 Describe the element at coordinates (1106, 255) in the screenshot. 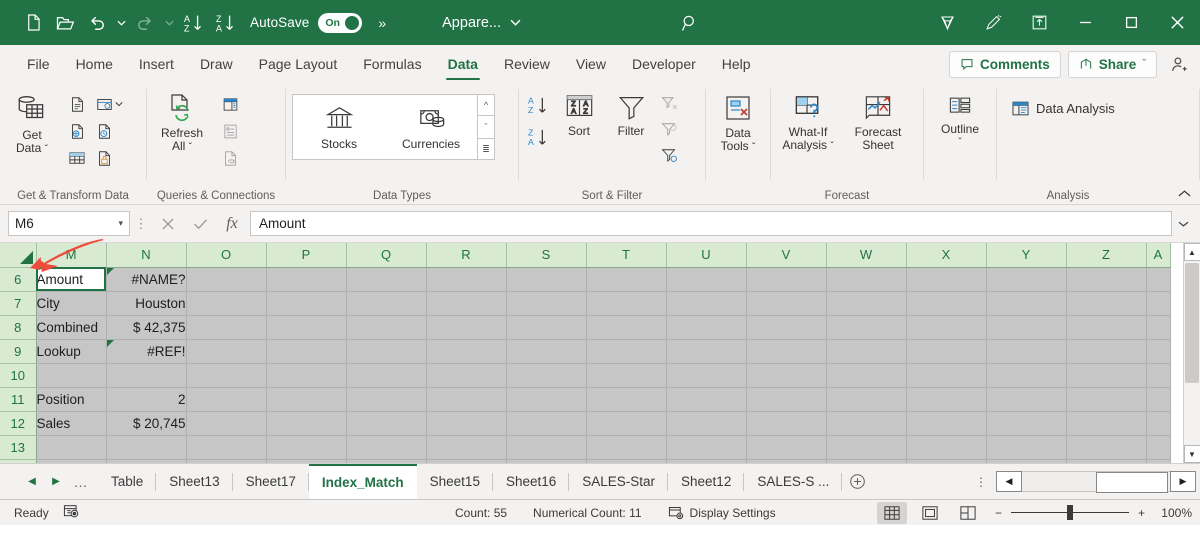

I see `column-header-Z: Z` at that location.